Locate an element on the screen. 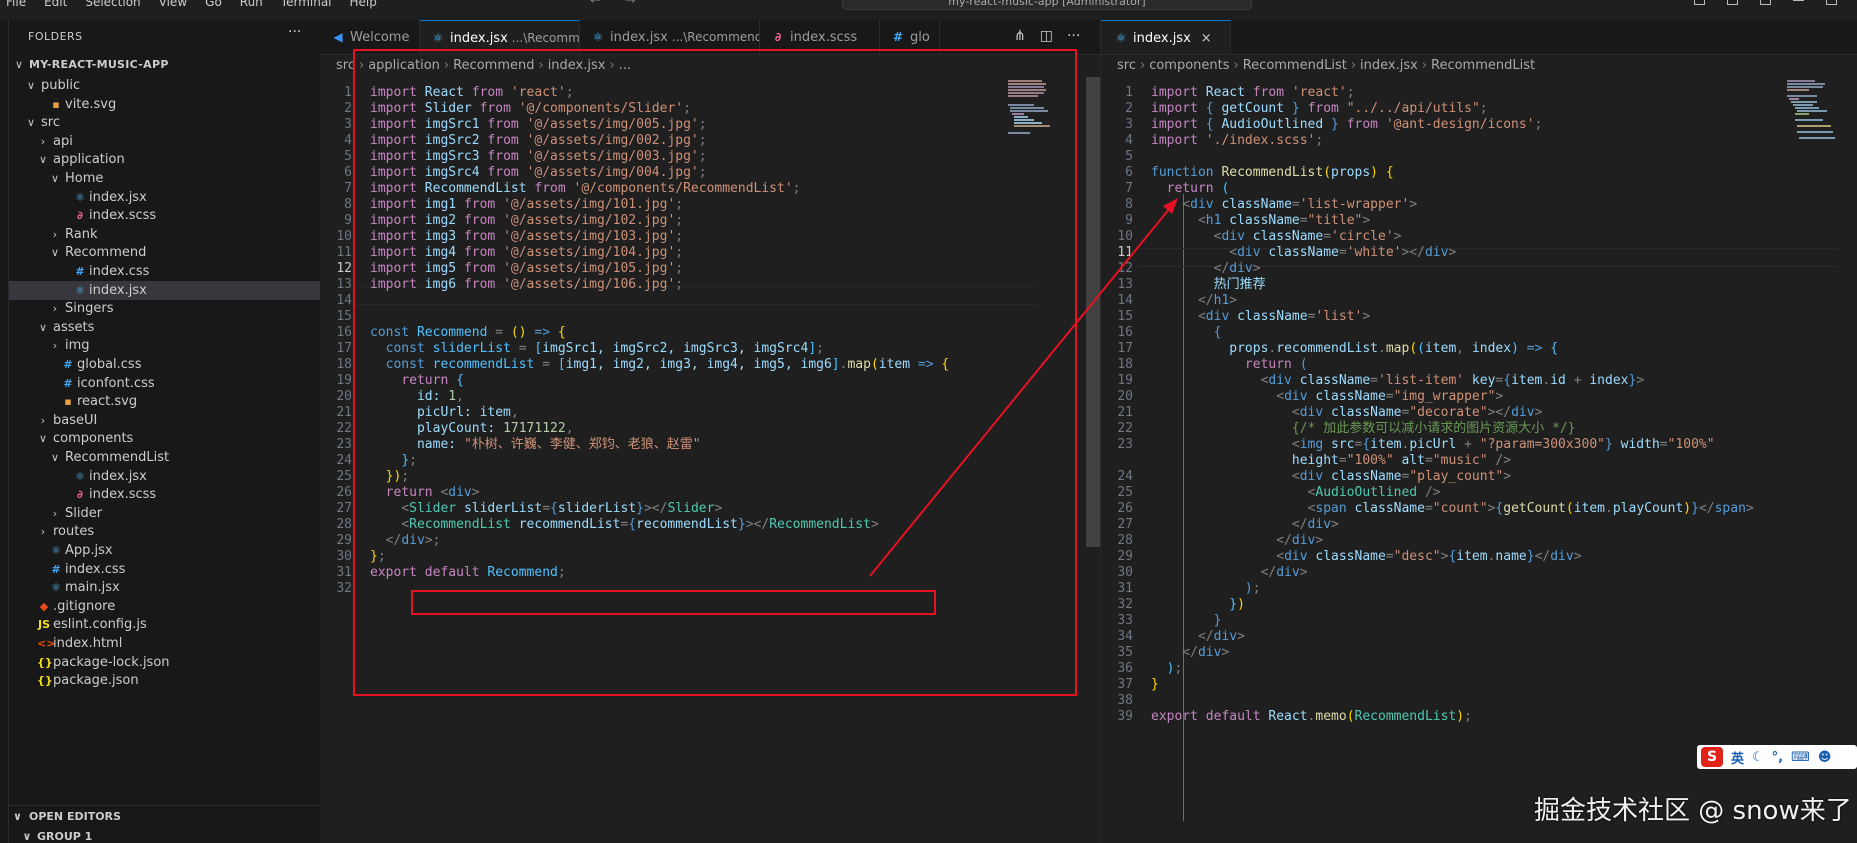 Image resolution: width=1857 pixels, height=843 pixels. sogou-logo: S is located at coordinates (1712, 757).